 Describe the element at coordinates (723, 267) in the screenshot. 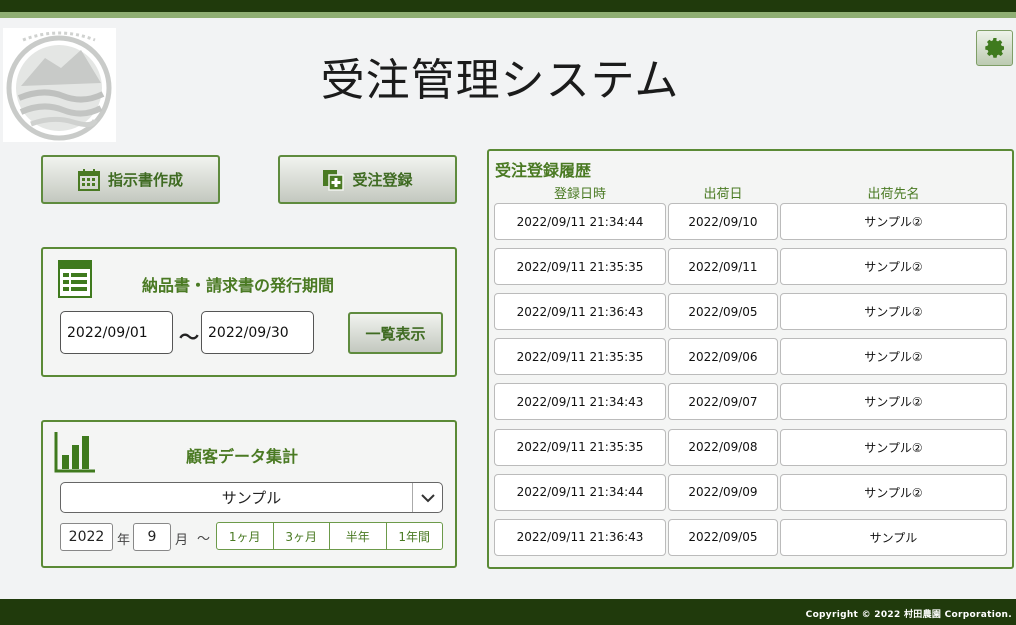

I see `row-ship-date: 2022/09/11` at that location.